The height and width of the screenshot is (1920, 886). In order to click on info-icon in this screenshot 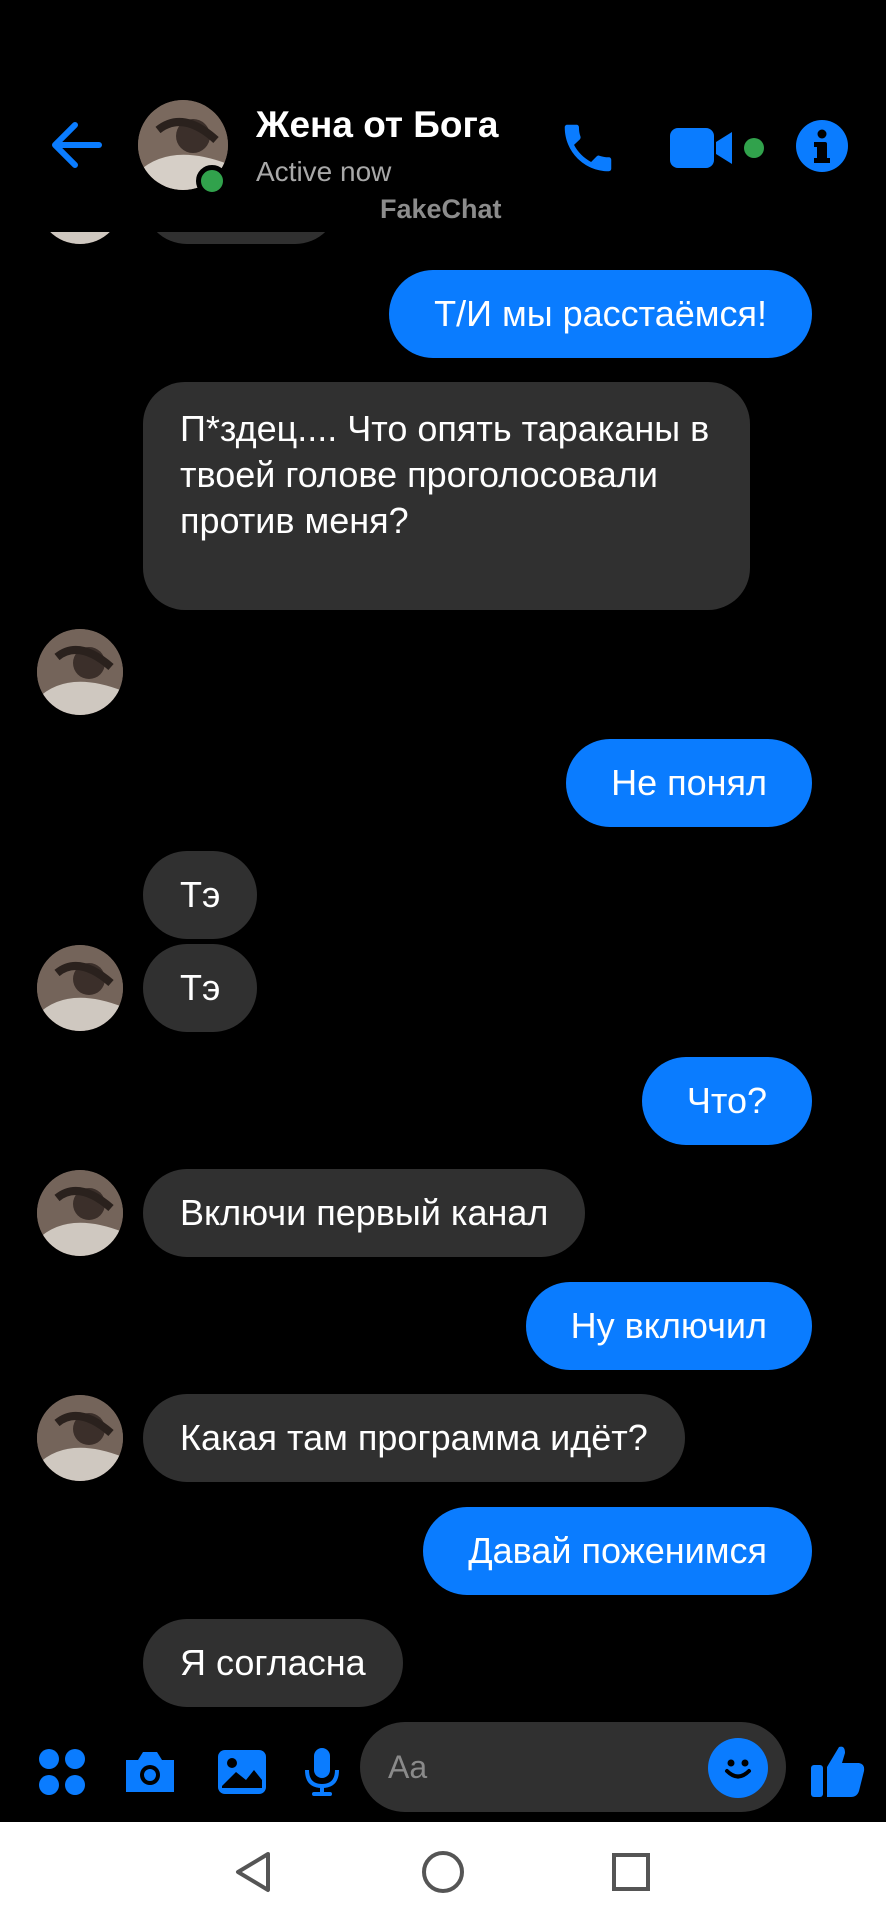, I will do `click(822, 146)`.